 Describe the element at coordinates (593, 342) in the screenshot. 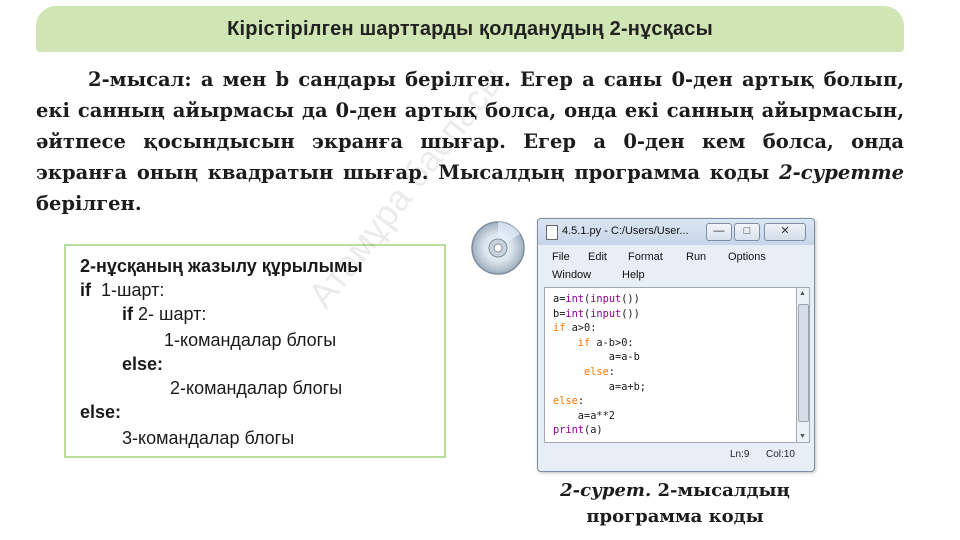

I see `code-line: if a-b>0:` at that location.